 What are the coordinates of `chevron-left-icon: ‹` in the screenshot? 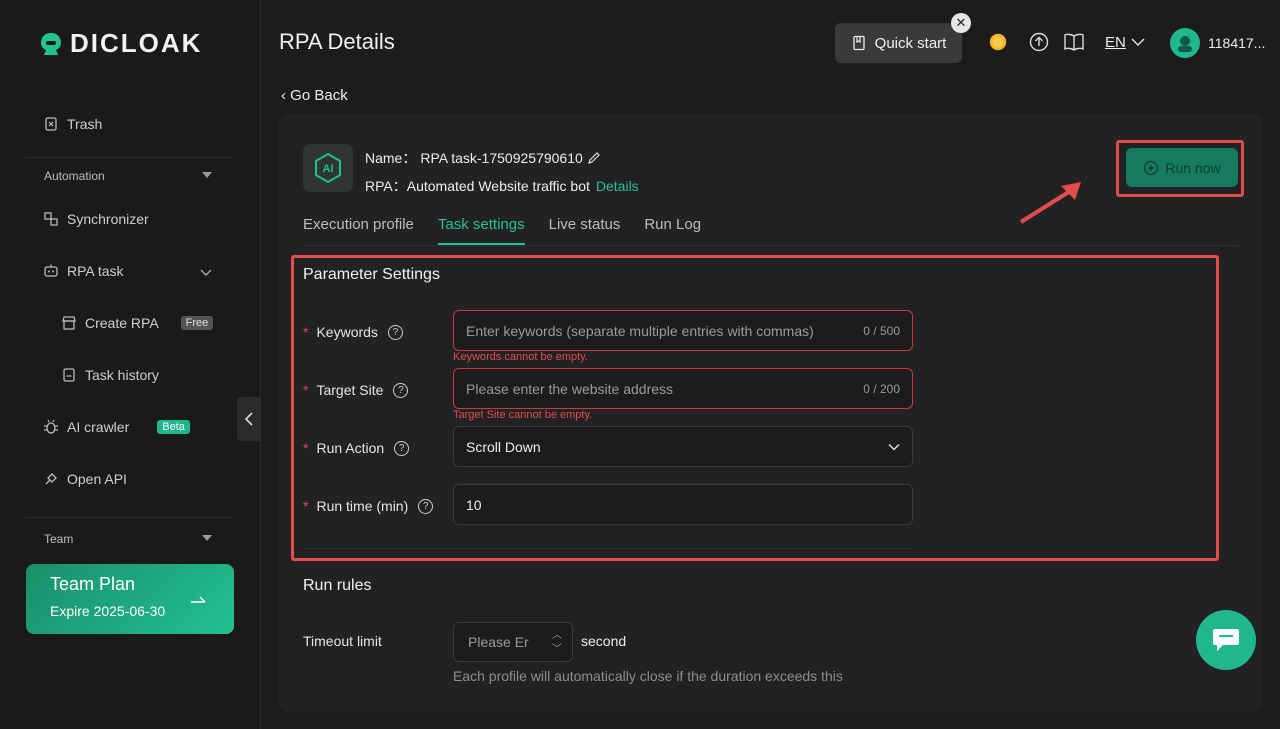 It's located at (286, 95).